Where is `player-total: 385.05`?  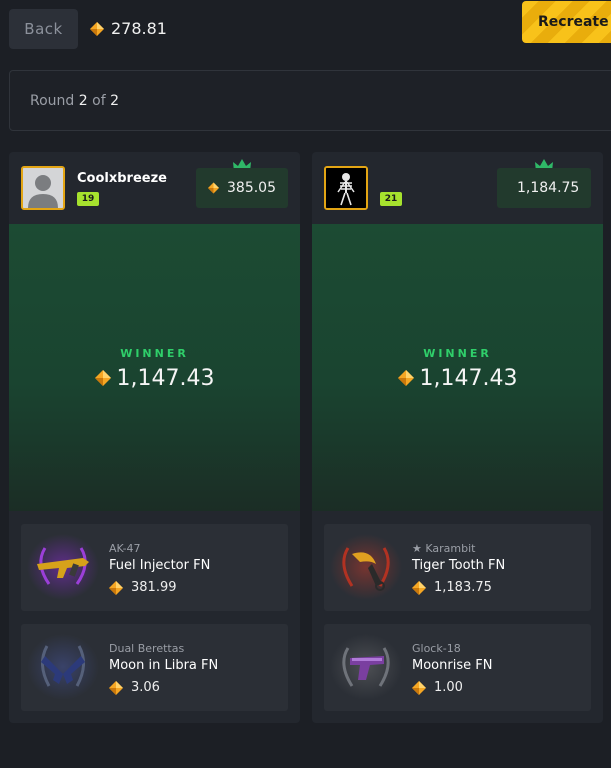 player-total: 385.05 is located at coordinates (242, 188).